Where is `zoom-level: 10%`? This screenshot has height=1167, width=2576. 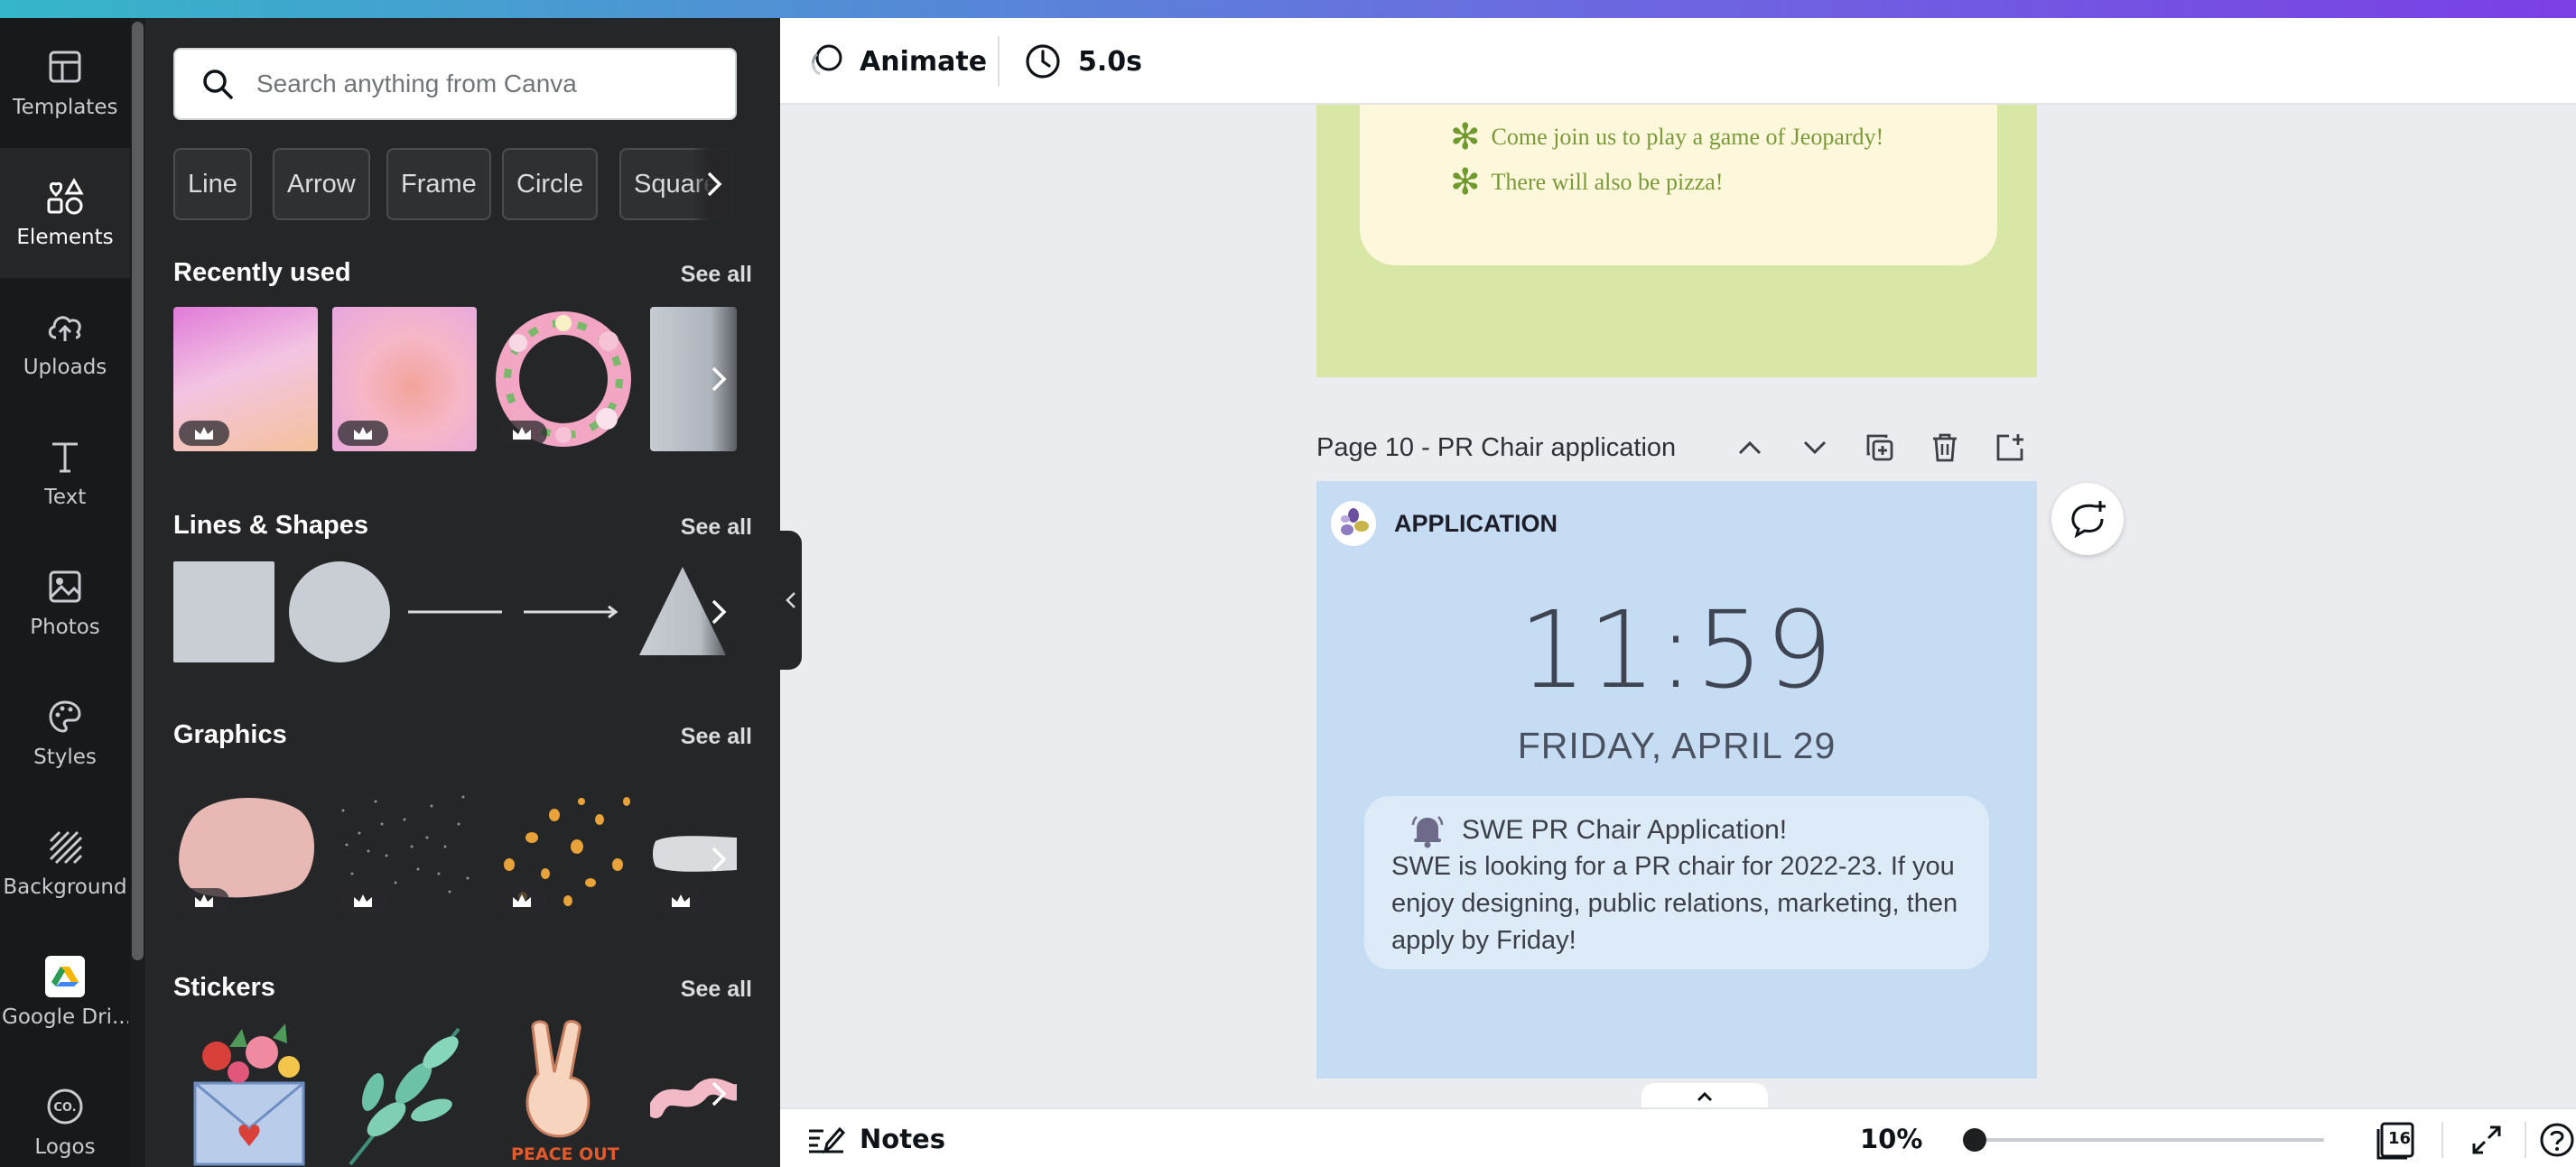
zoom-level: 10% is located at coordinates (1891, 1138).